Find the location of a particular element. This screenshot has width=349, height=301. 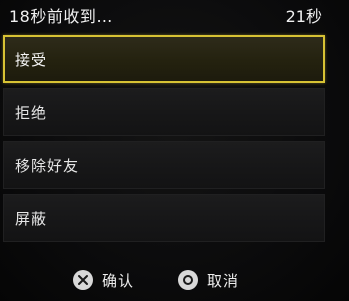

confirm-button: 确认 is located at coordinates (103, 280).